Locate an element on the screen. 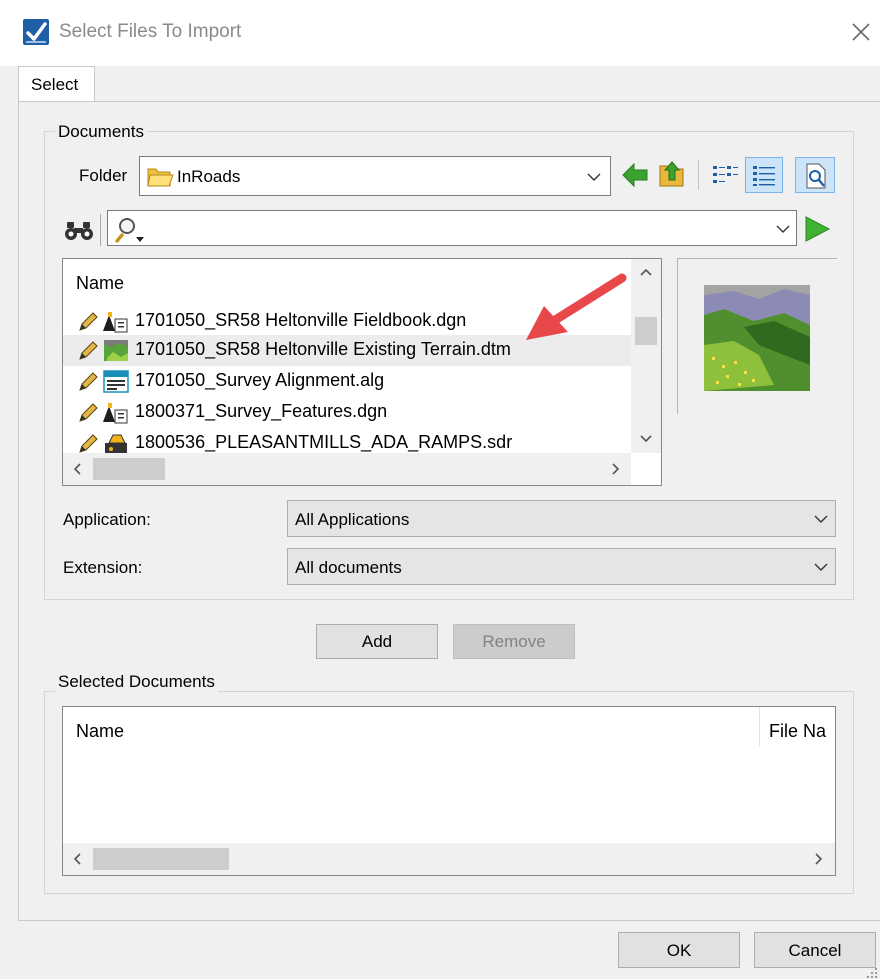 This screenshot has height=979, width=880. details-view-icon is located at coordinates (764, 176).